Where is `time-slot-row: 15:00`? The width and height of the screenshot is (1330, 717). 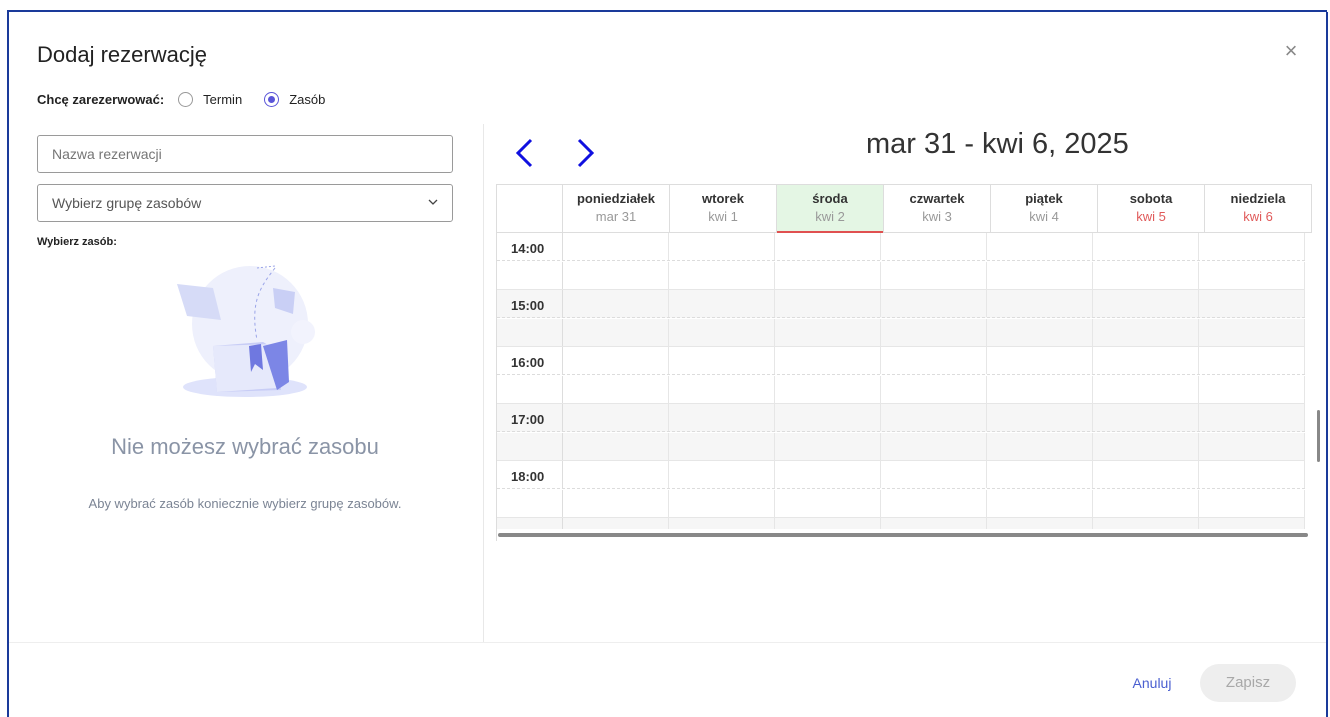 time-slot-row: 15:00 is located at coordinates (901, 304).